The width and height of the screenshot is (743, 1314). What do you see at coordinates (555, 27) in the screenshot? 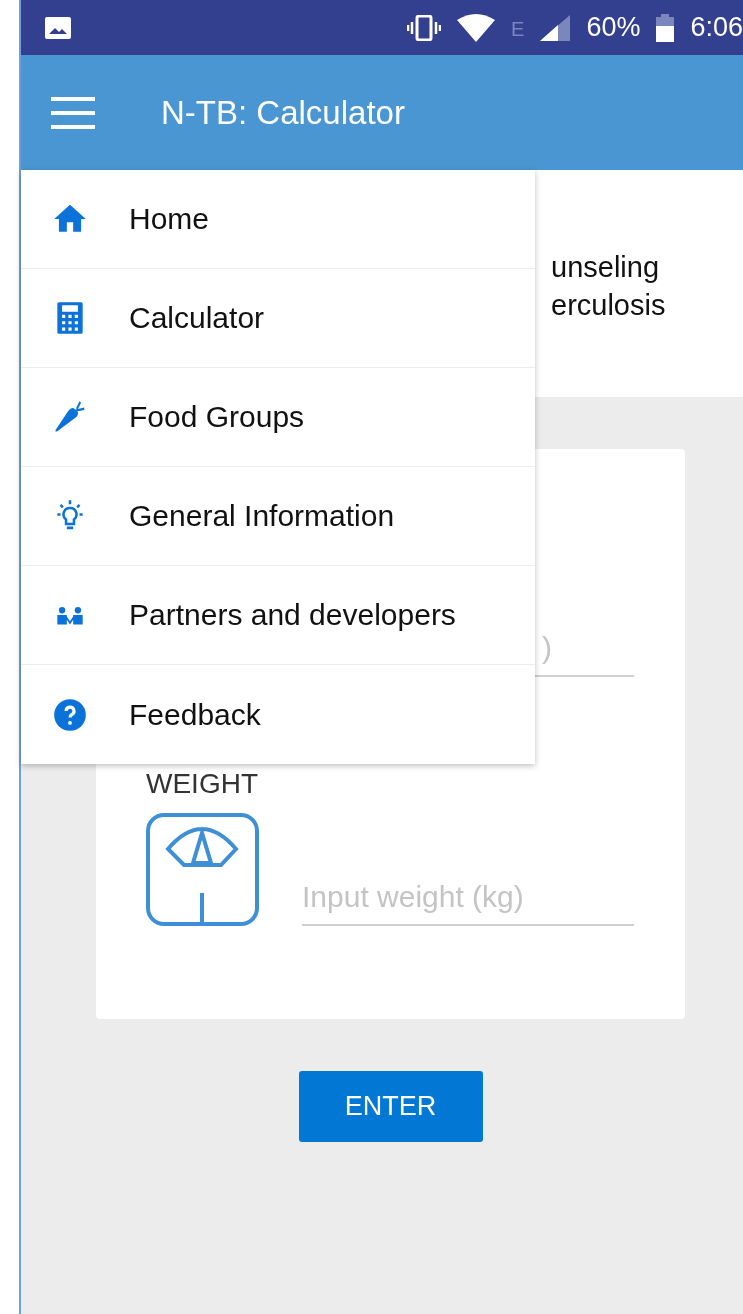
I see `signal-icon` at bounding box center [555, 27].